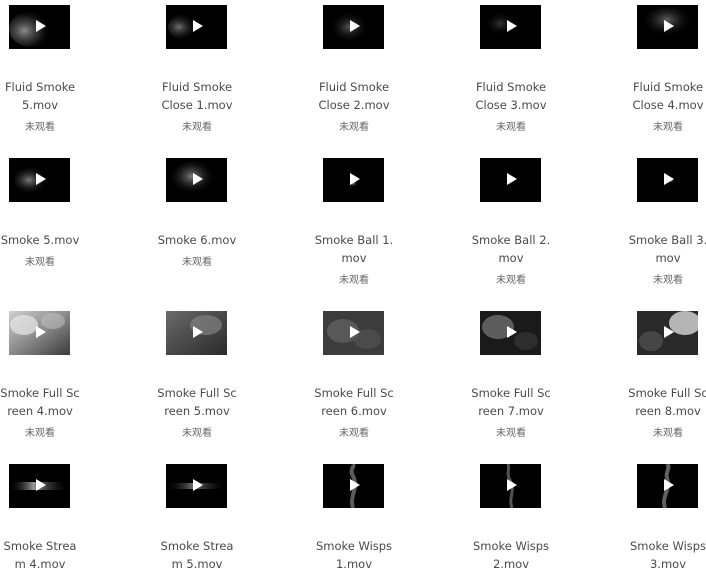 This screenshot has height=573, width=706. What do you see at coordinates (354, 249) in the screenshot?
I see `video-title: Smoke Ball 1.mov` at bounding box center [354, 249].